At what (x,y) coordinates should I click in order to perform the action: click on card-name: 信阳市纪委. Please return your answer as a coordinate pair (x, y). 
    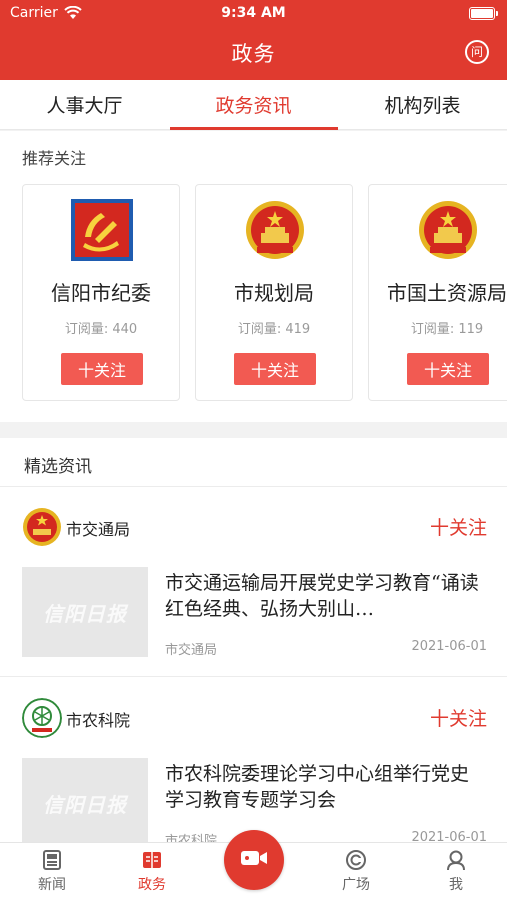
    Looking at the image, I should click on (101, 293).